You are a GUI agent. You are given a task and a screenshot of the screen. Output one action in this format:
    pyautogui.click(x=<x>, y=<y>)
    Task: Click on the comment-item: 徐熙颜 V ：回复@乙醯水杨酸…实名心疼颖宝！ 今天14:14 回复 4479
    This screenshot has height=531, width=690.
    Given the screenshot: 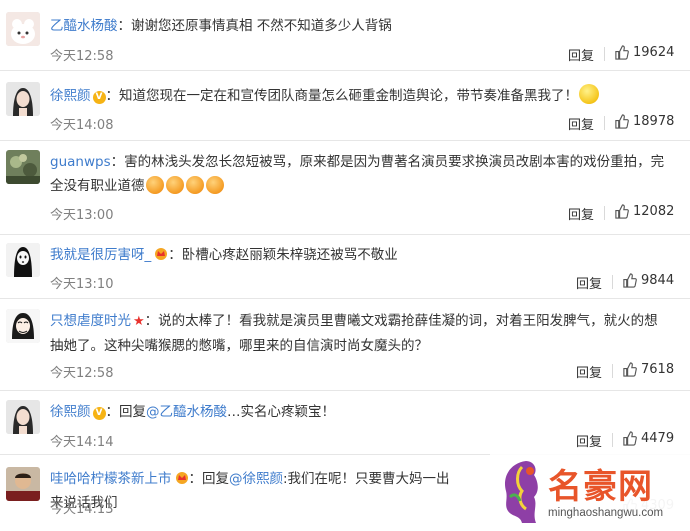 What is the action you would take?
    pyautogui.click(x=345, y=423)
    